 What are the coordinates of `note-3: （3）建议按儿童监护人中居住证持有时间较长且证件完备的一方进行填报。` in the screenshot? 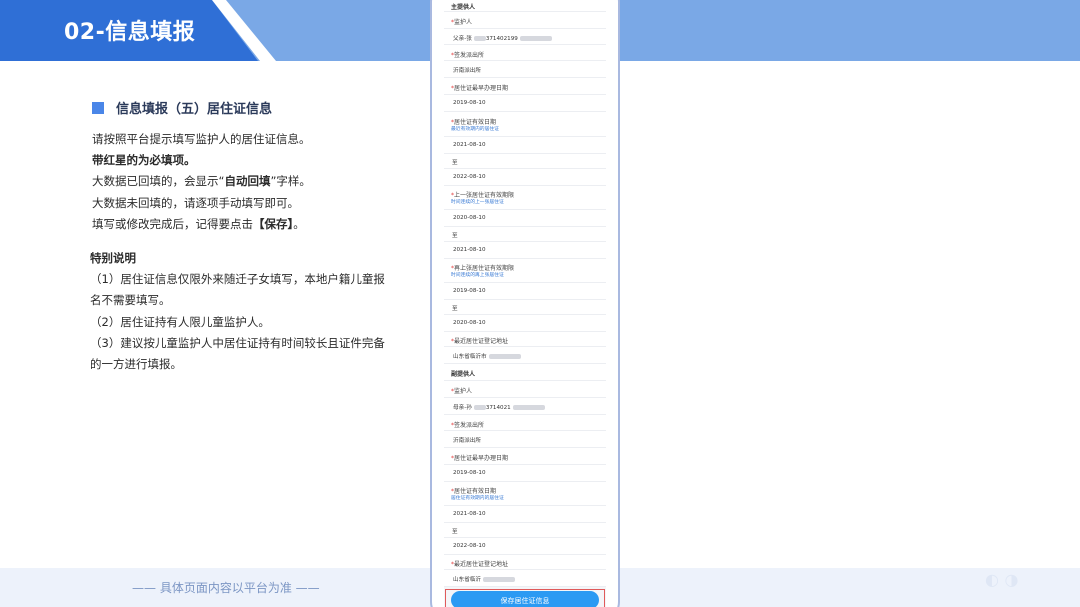 It's located at (237, 353).